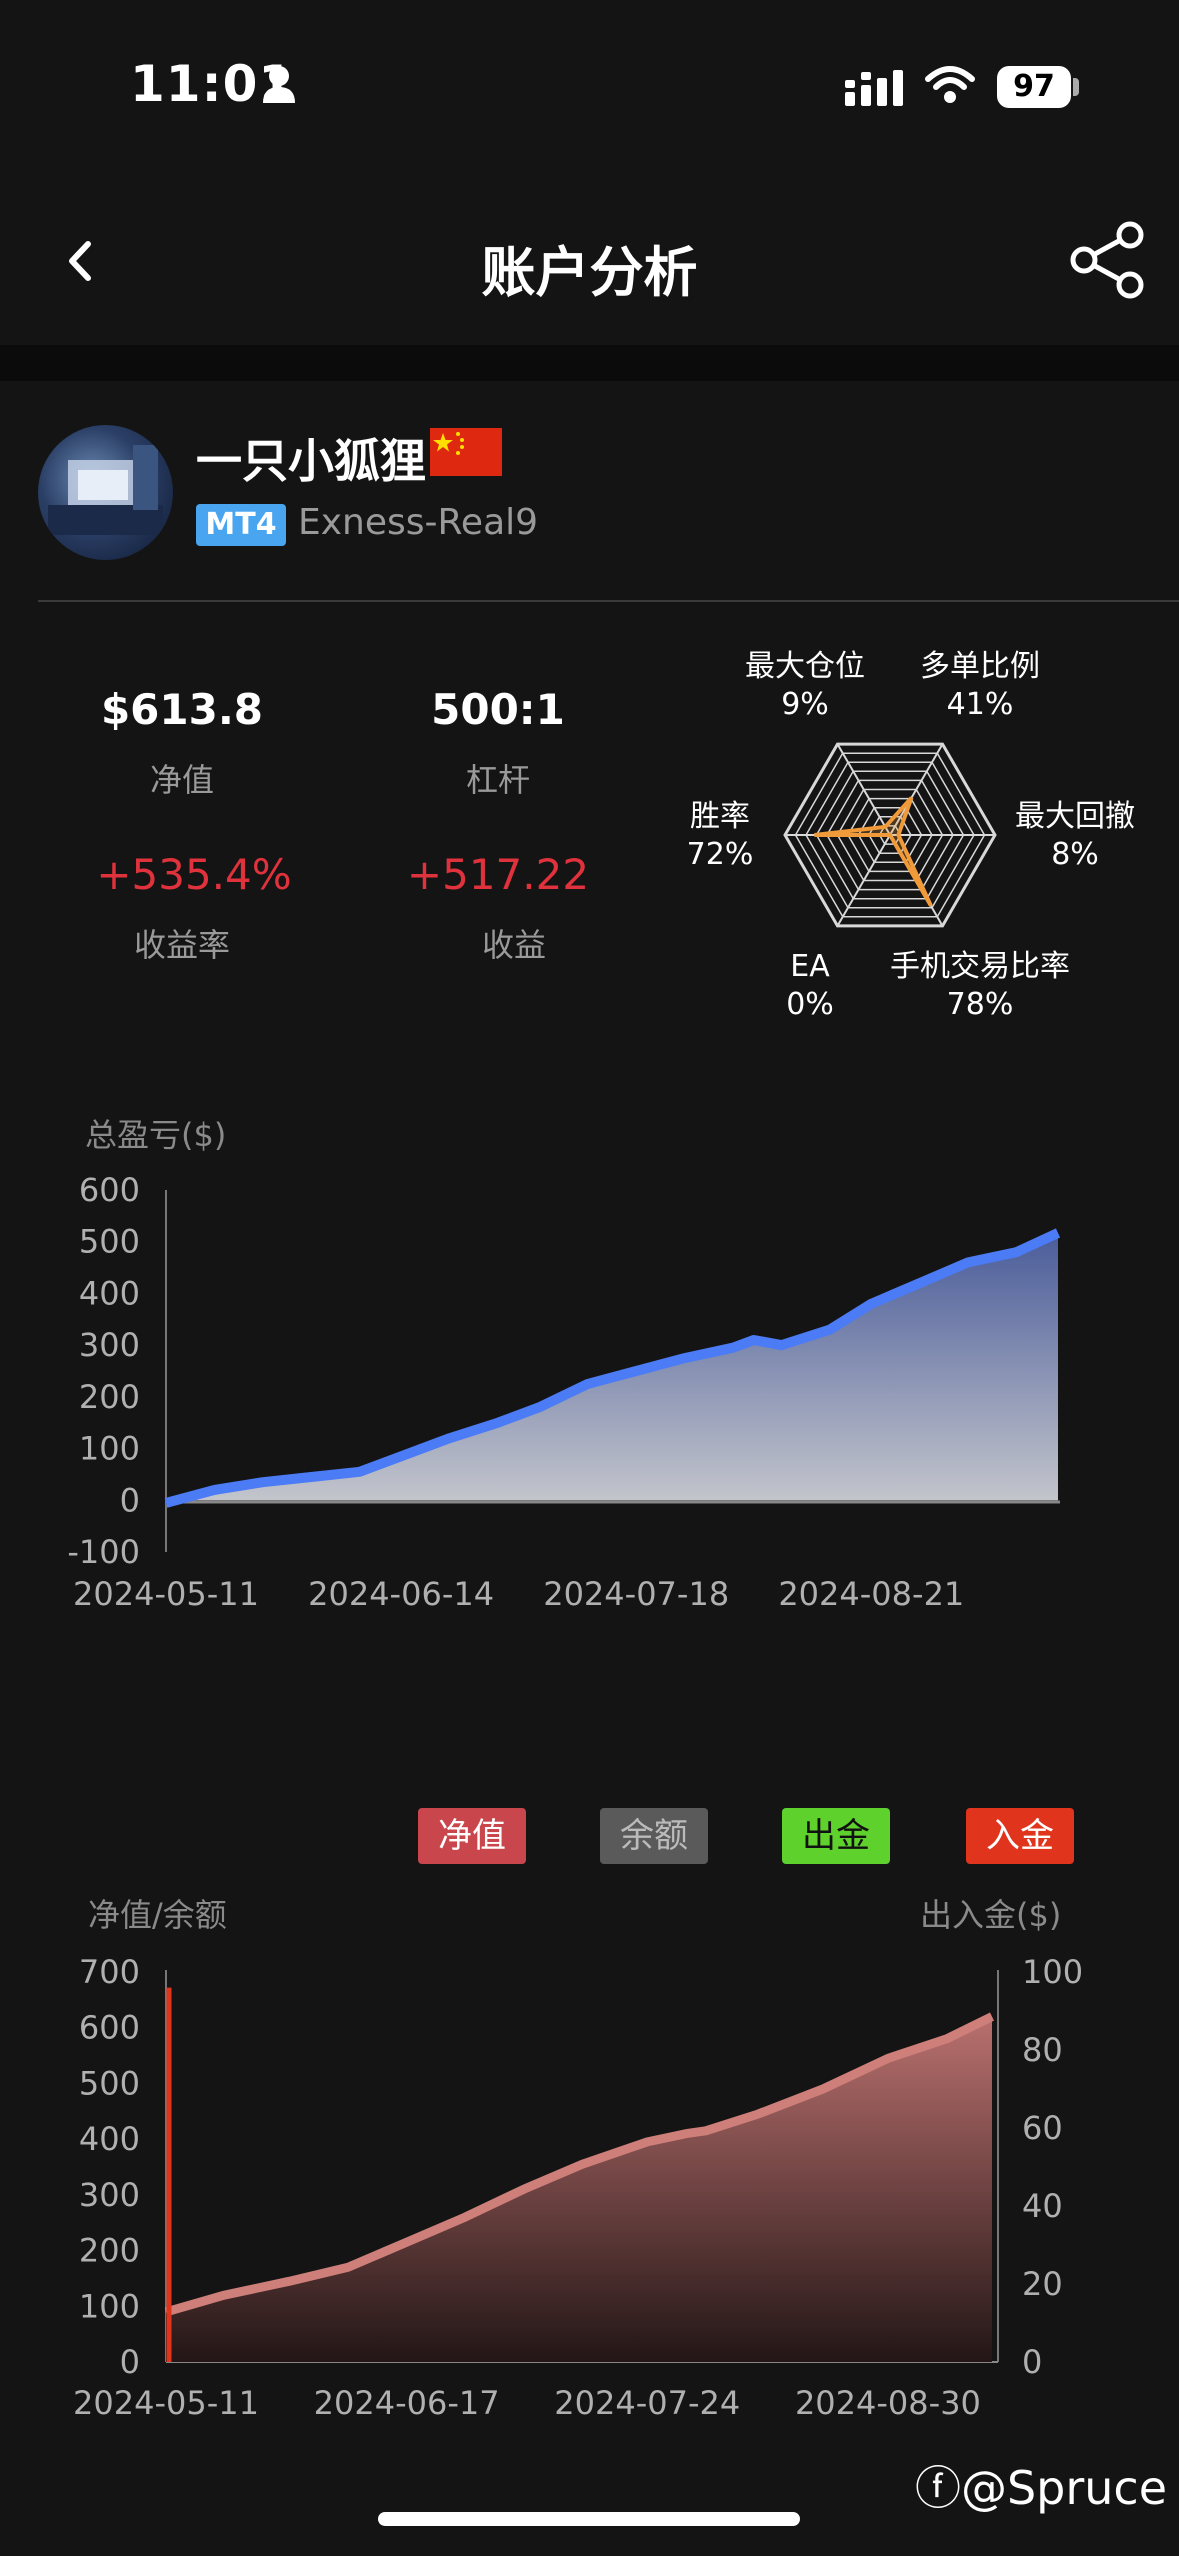 The image size is (1179, 2556). I want to click on chart2-y-tick: 100, so click(109, 2306).